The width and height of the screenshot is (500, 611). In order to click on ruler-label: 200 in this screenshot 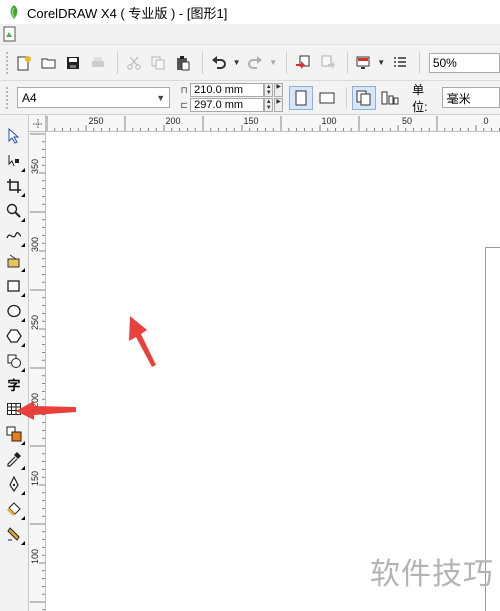, I will do `click(173, 121)`.